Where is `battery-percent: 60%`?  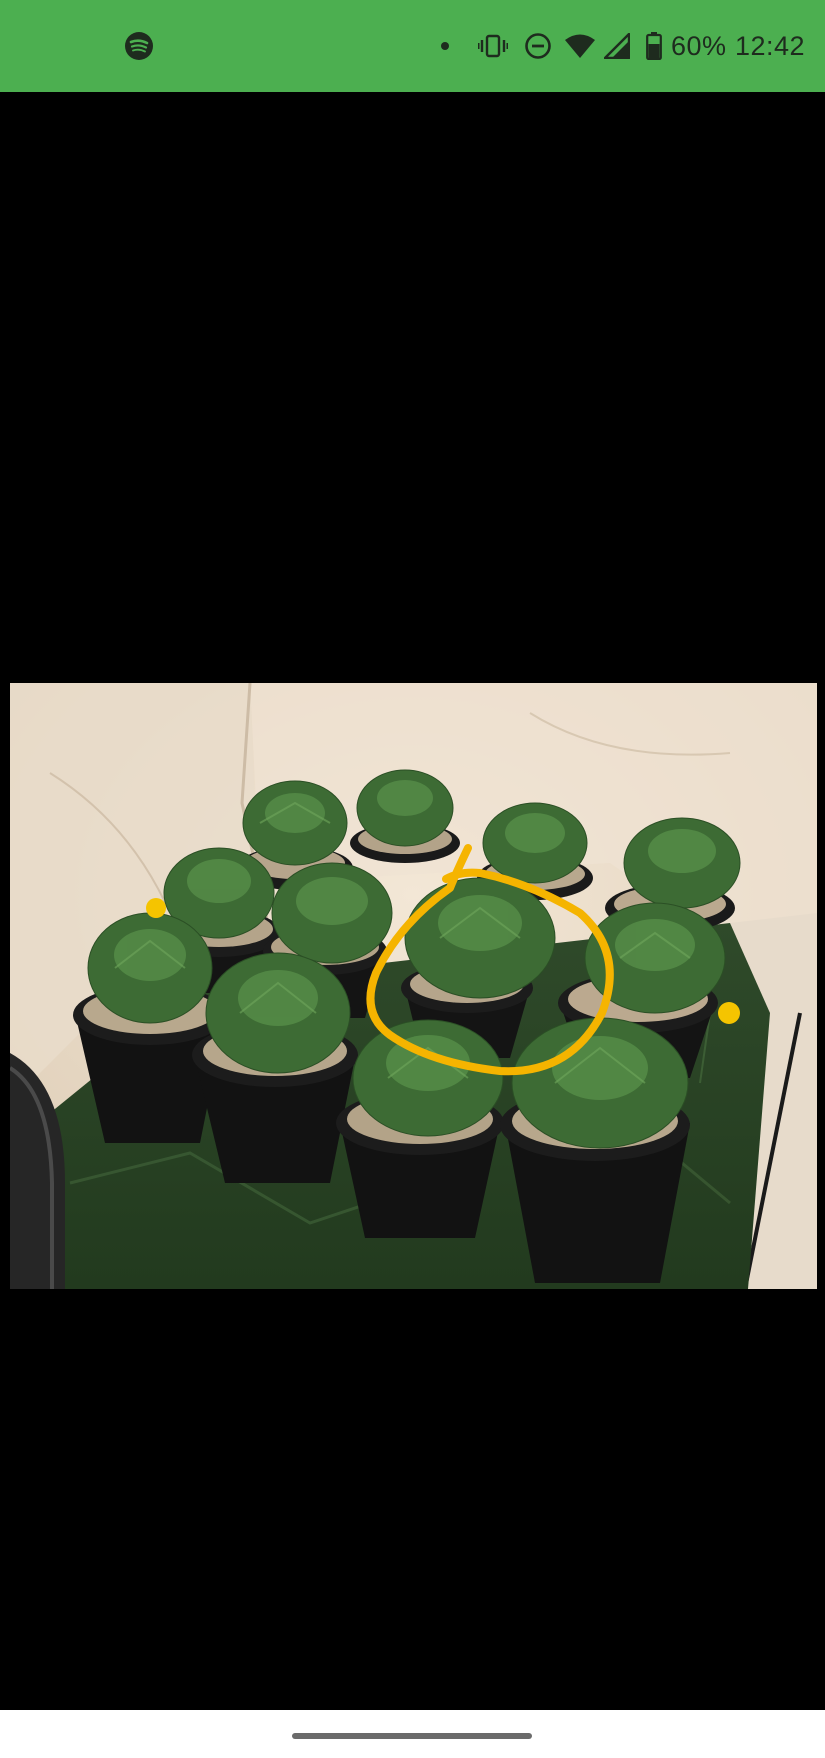
battery-percent: 60% is located at coordinates (699, 45).